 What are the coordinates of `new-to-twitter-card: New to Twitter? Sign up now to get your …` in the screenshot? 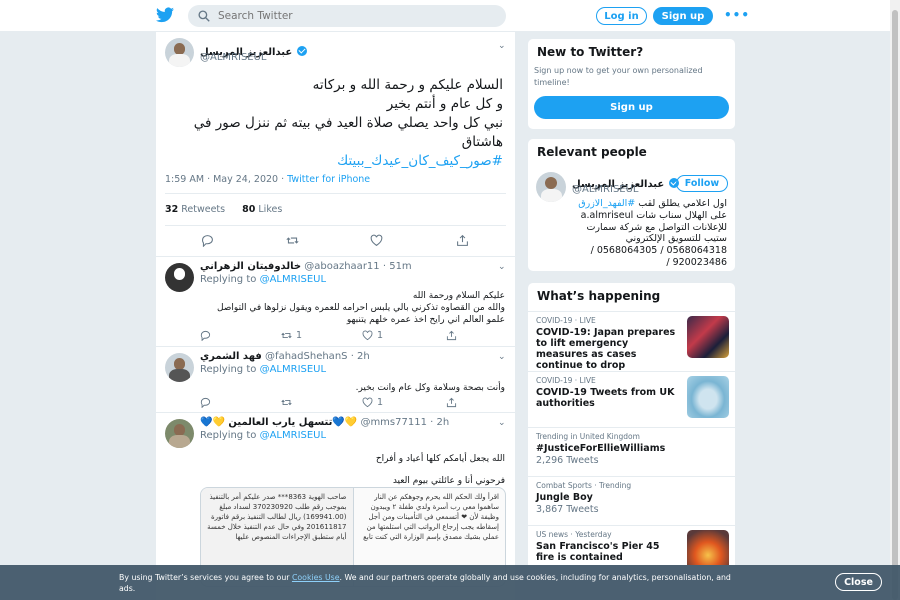 It's located at (631, 84).